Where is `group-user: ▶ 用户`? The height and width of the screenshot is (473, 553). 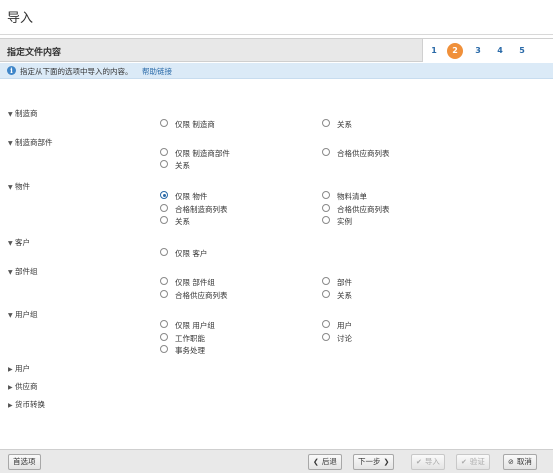
group-user: ▶ 用户 is located at coordinates (19, 368).